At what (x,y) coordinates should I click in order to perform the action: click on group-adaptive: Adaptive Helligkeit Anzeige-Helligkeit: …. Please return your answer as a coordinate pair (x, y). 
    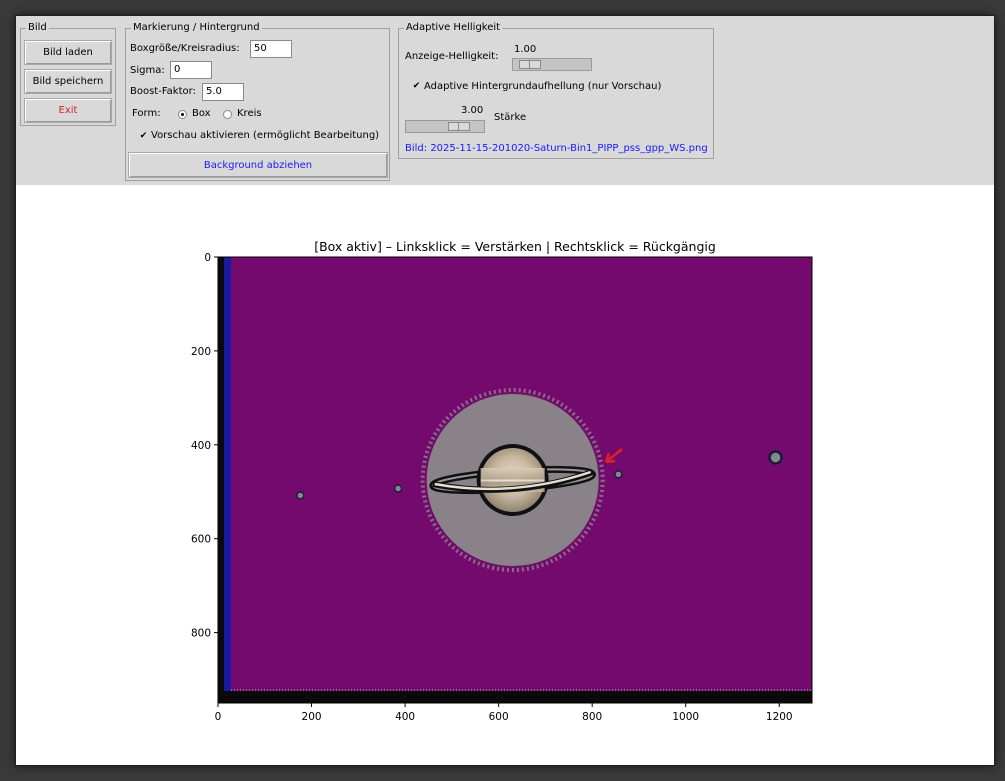
    Looking at the image, I should click on (556, 90).